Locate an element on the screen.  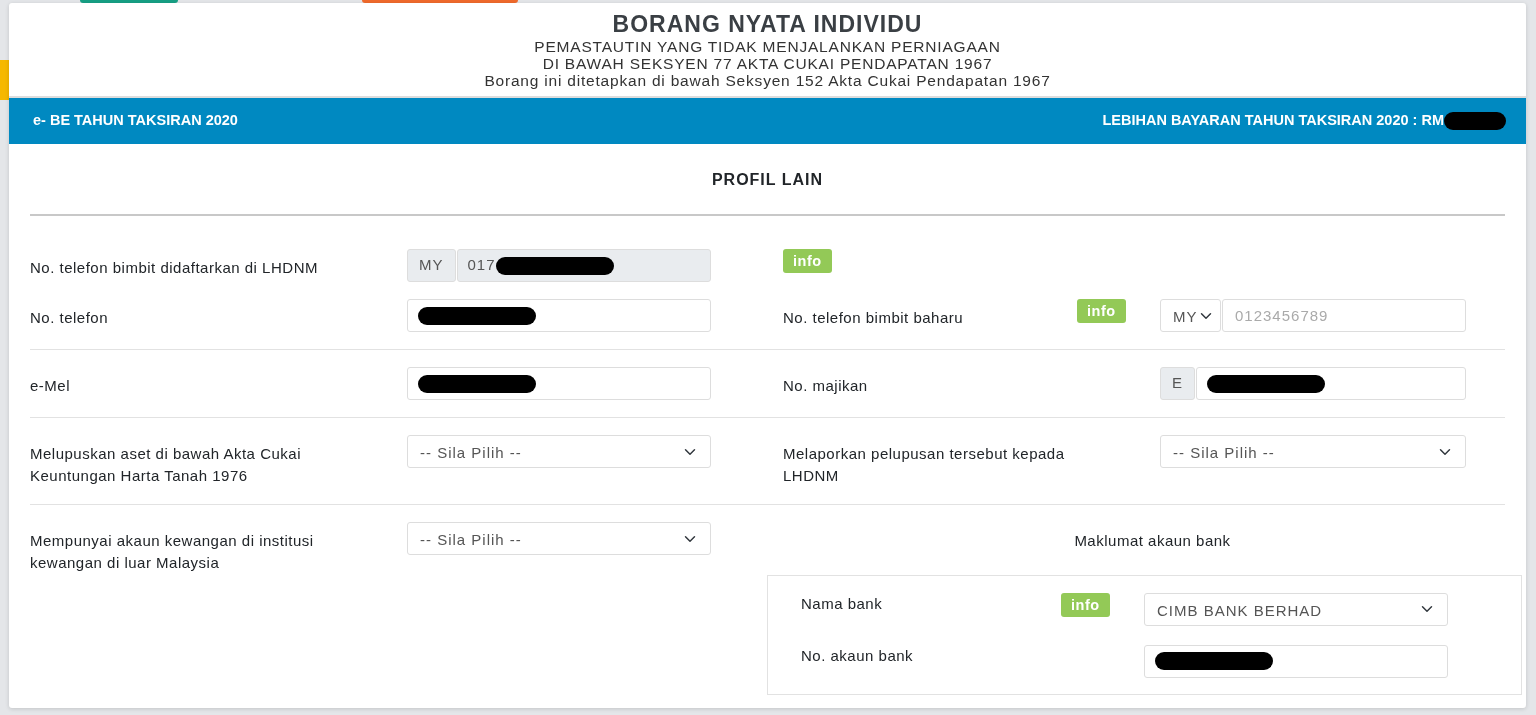
section-title: PROFIL LAIN is located at coordinates (767, 180).